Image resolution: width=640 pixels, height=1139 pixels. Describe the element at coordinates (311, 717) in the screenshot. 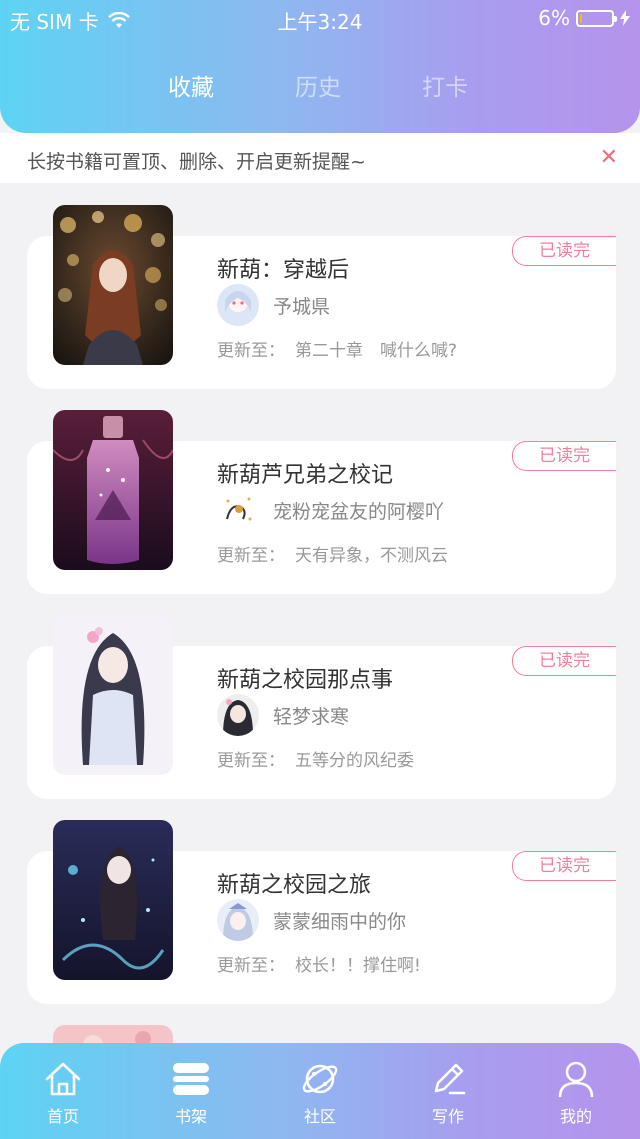

I see `author-name: 轻梦求寒` at that location.